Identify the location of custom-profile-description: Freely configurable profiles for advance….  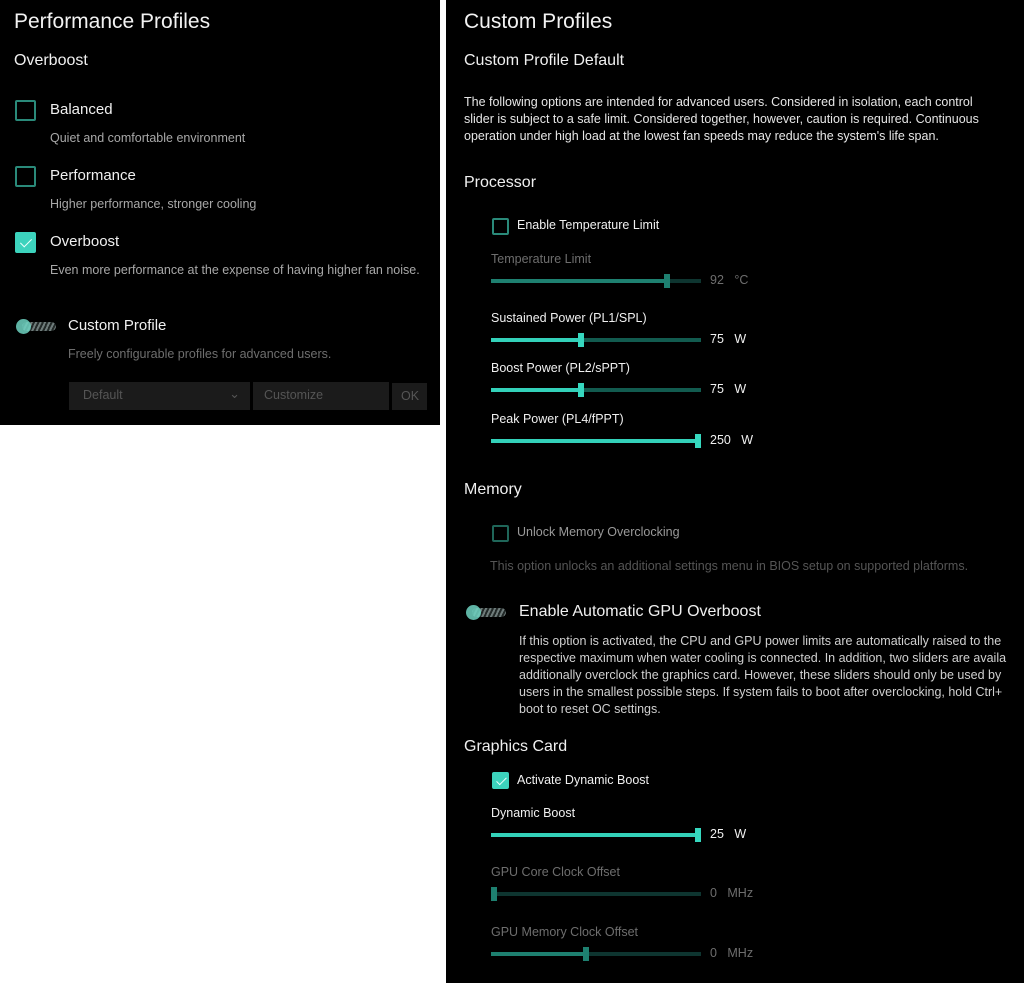
(200, 354).